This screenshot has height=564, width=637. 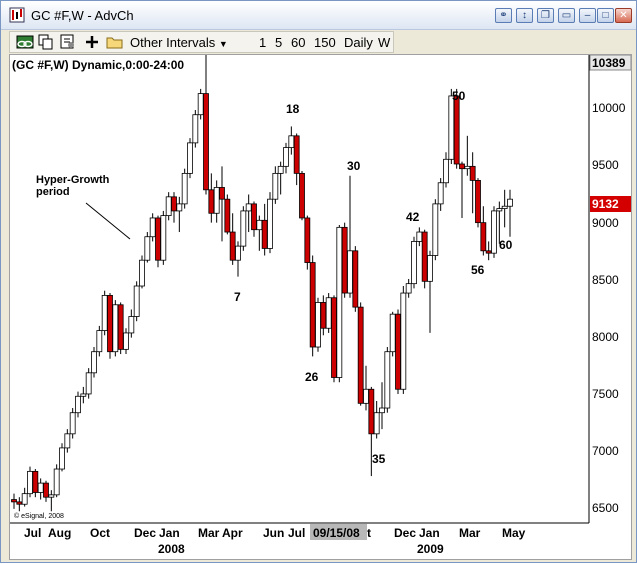 What do you see at coordinates (115, 42) in the screenshot?
I see `folder-icon` at bounding box center [115, 42].